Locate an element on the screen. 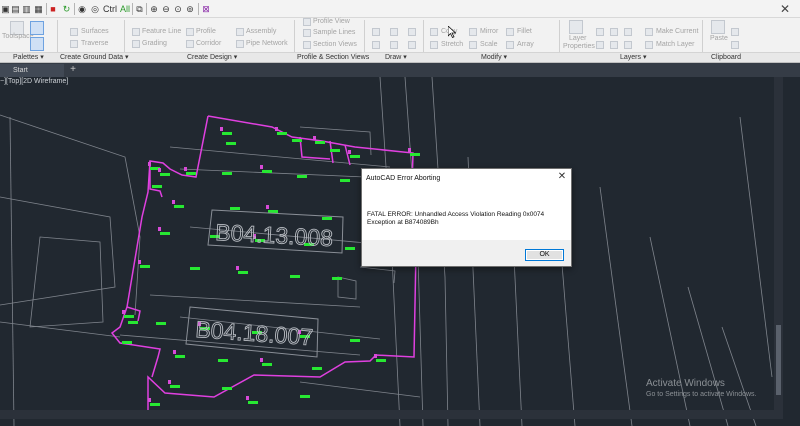 Image resolution: width=800 pixels, height=426 pixels. vertical-scroll-thumb is located at coordinates (778, 360).